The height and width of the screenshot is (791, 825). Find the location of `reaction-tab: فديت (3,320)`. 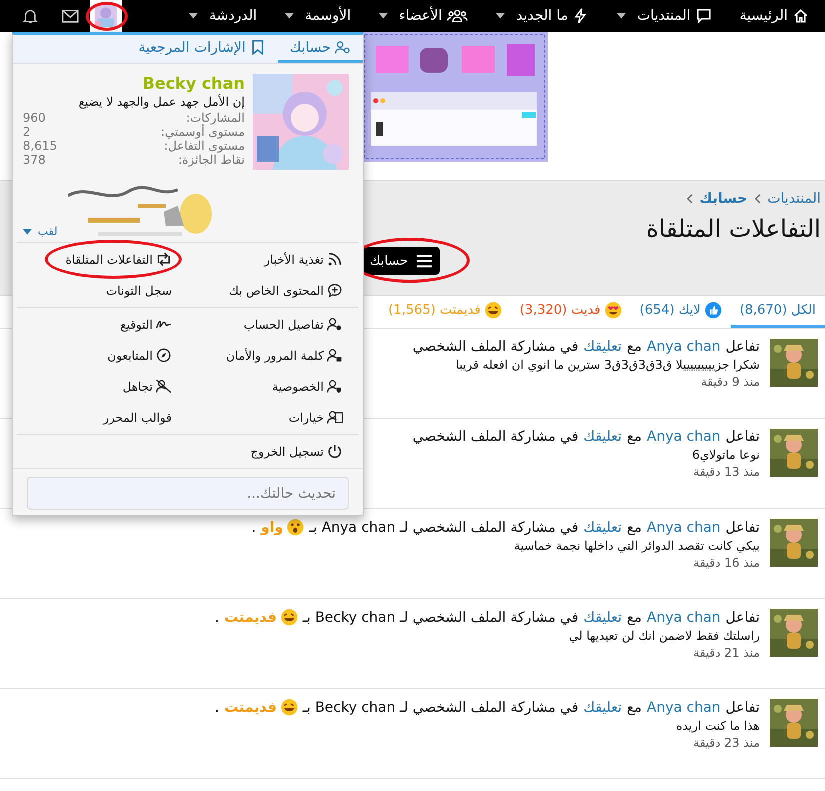

reaction-tab: فديت (3,320) is located at coordinates (570, 312).